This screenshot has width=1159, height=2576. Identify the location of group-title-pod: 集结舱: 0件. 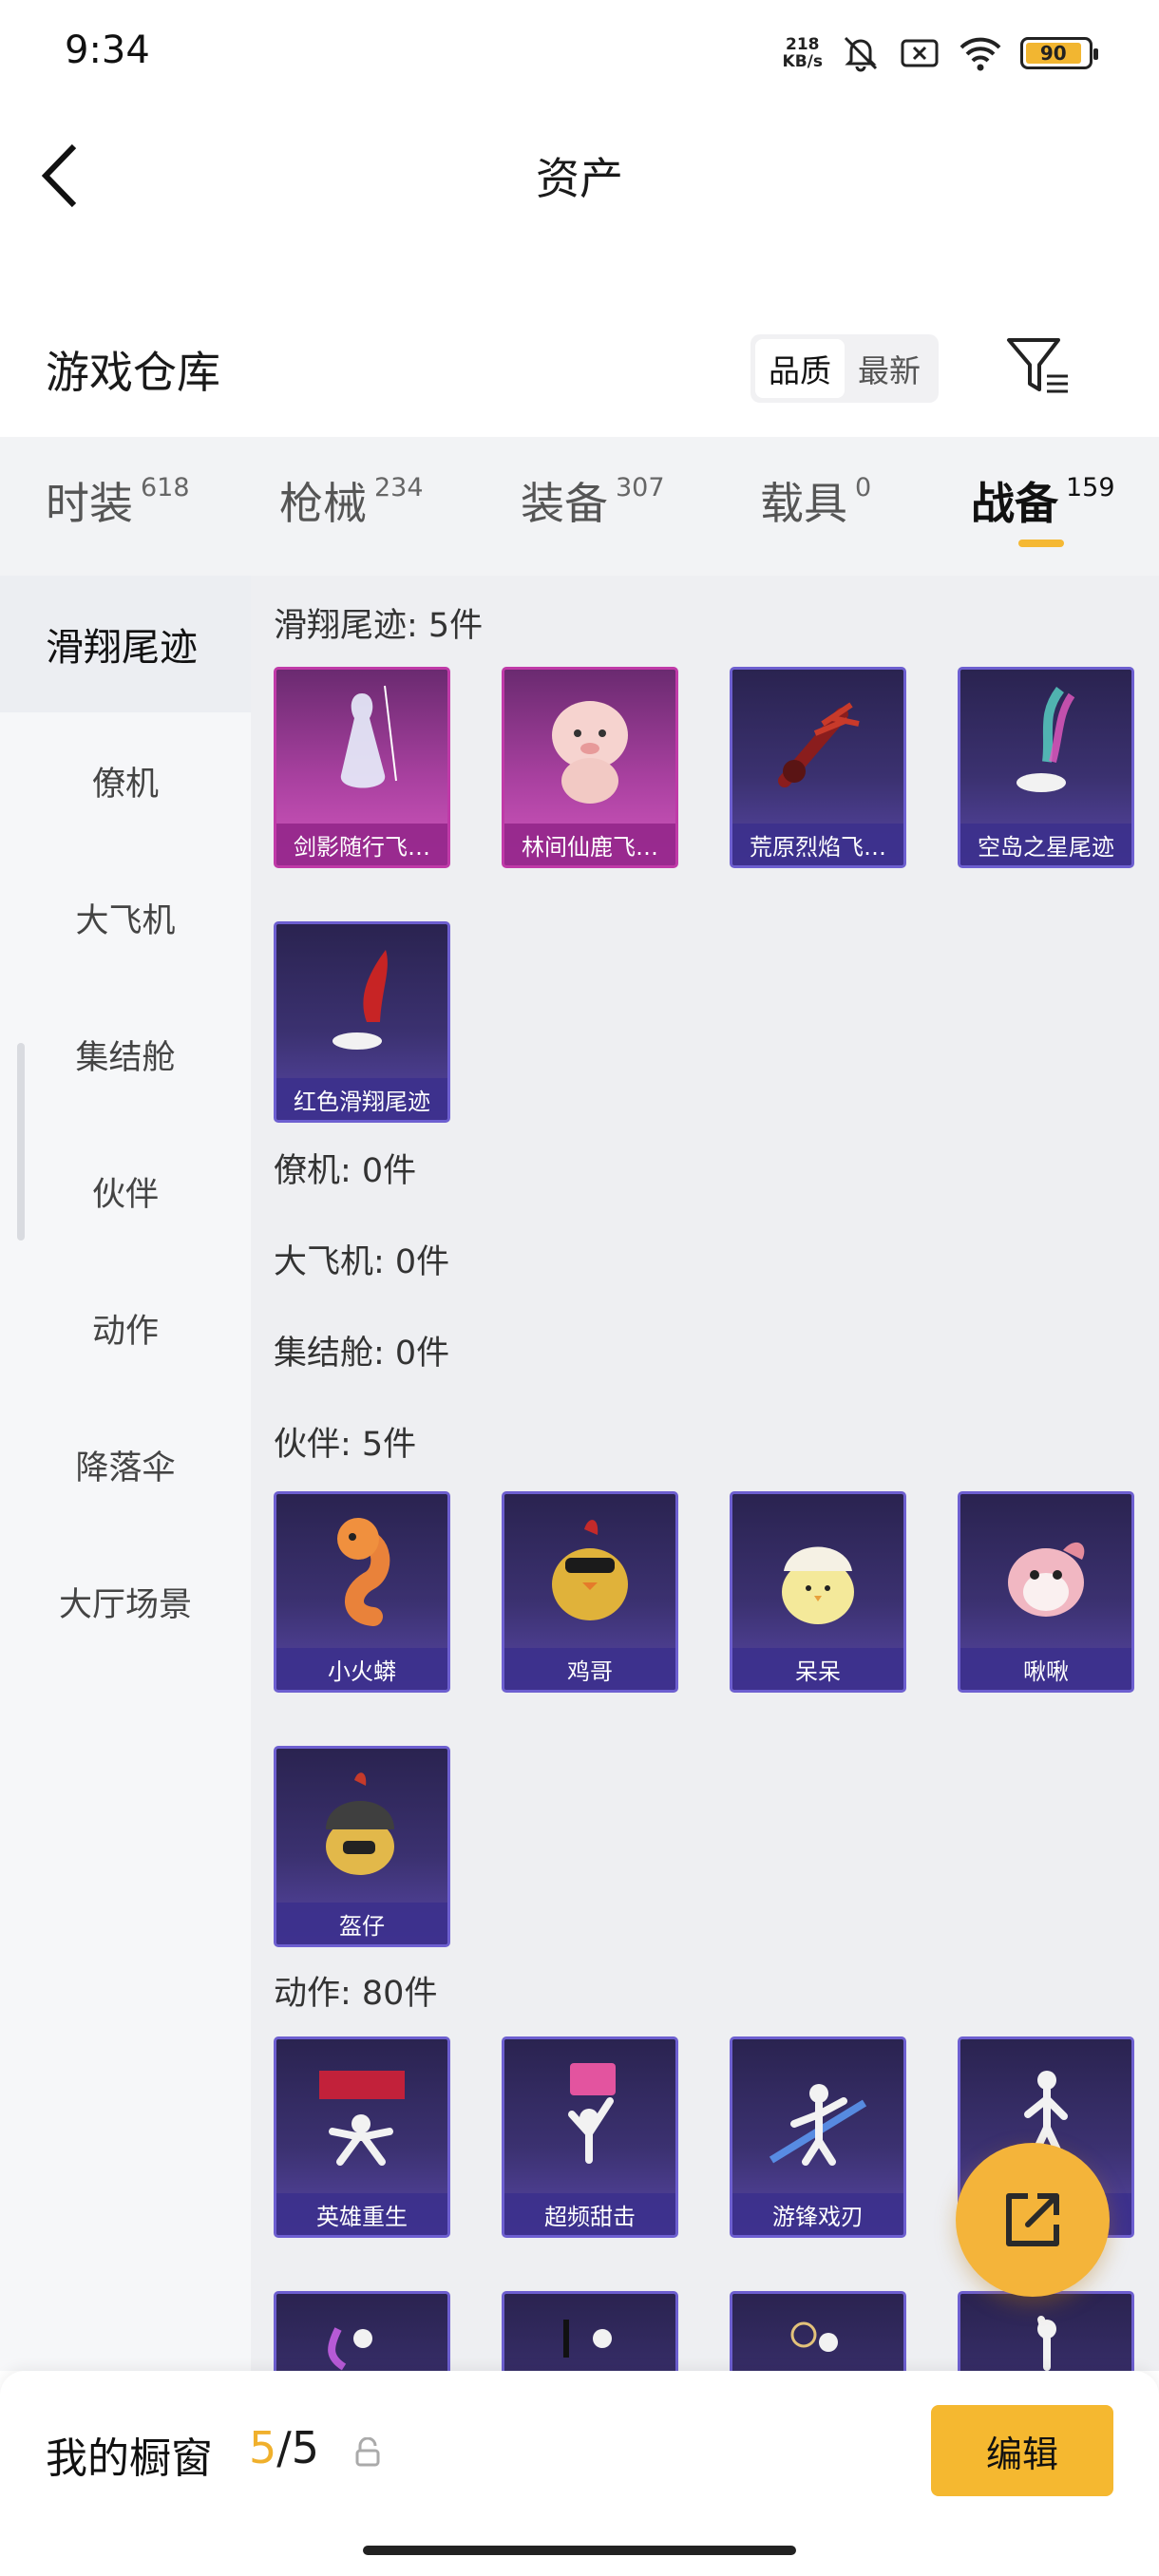
(362, 1354).